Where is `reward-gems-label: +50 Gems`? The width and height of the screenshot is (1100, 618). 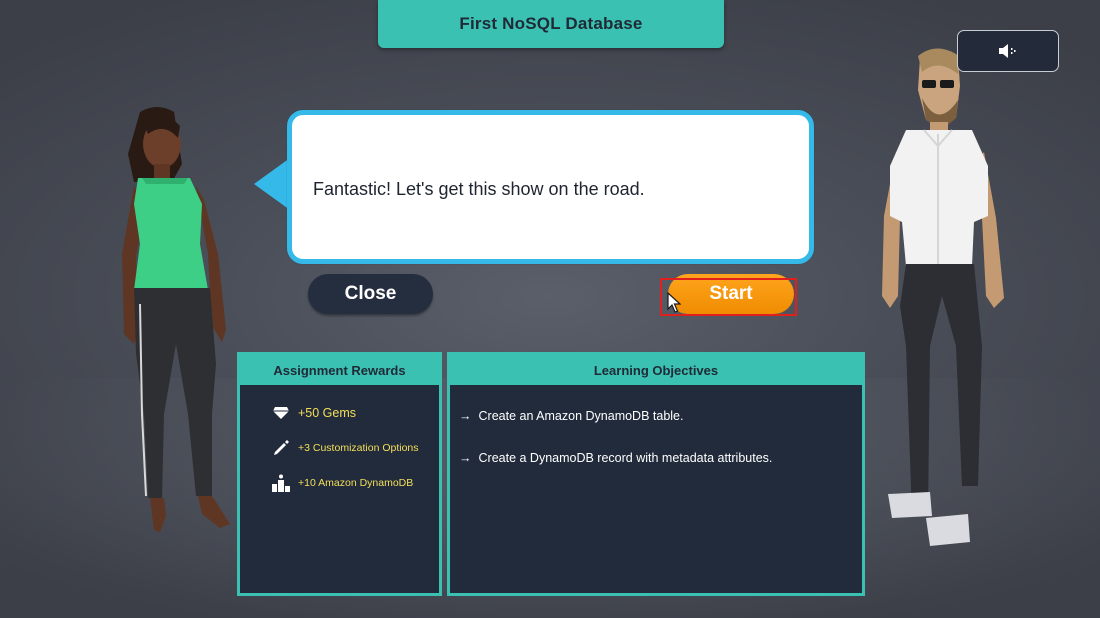
reward-gems-label: +50 Gems is located at coordinates (327, 413).